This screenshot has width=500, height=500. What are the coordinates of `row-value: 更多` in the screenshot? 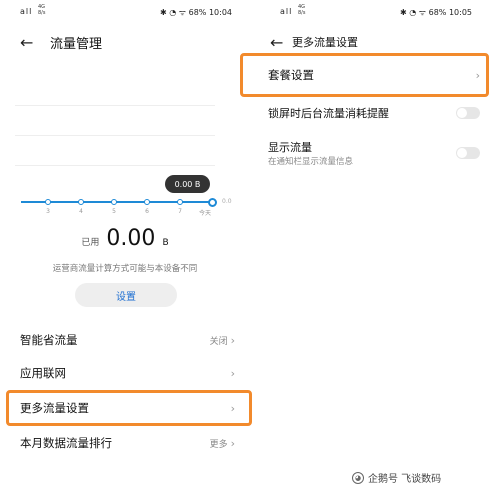 It's located at (218, 444).